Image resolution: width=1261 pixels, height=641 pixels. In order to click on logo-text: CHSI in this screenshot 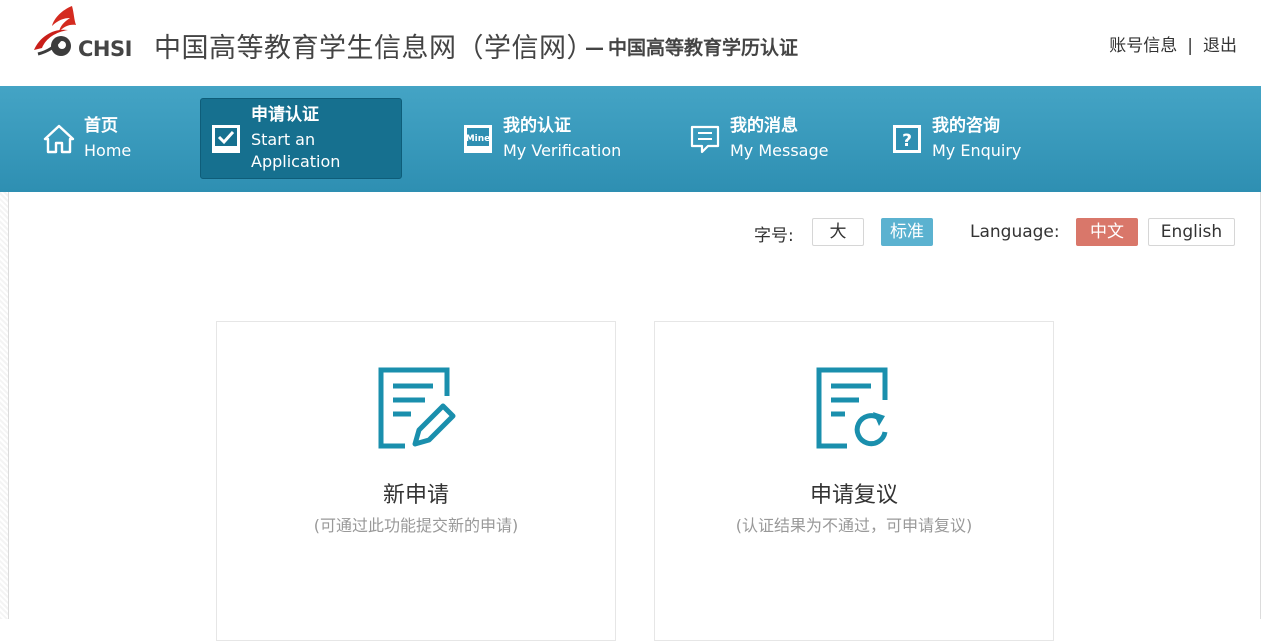, I will do `click(105, 49)`.